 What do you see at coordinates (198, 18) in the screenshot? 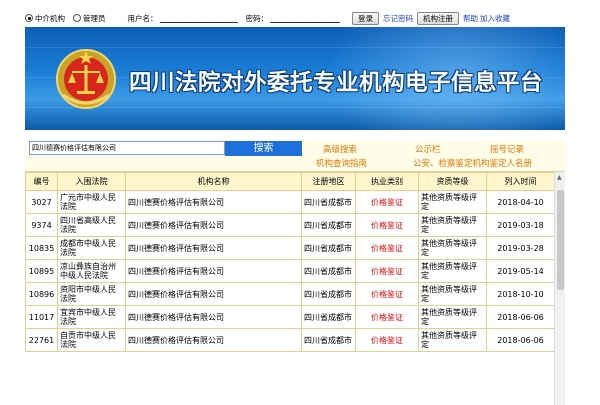
I see `username-input` at bounding box center [198, 18].